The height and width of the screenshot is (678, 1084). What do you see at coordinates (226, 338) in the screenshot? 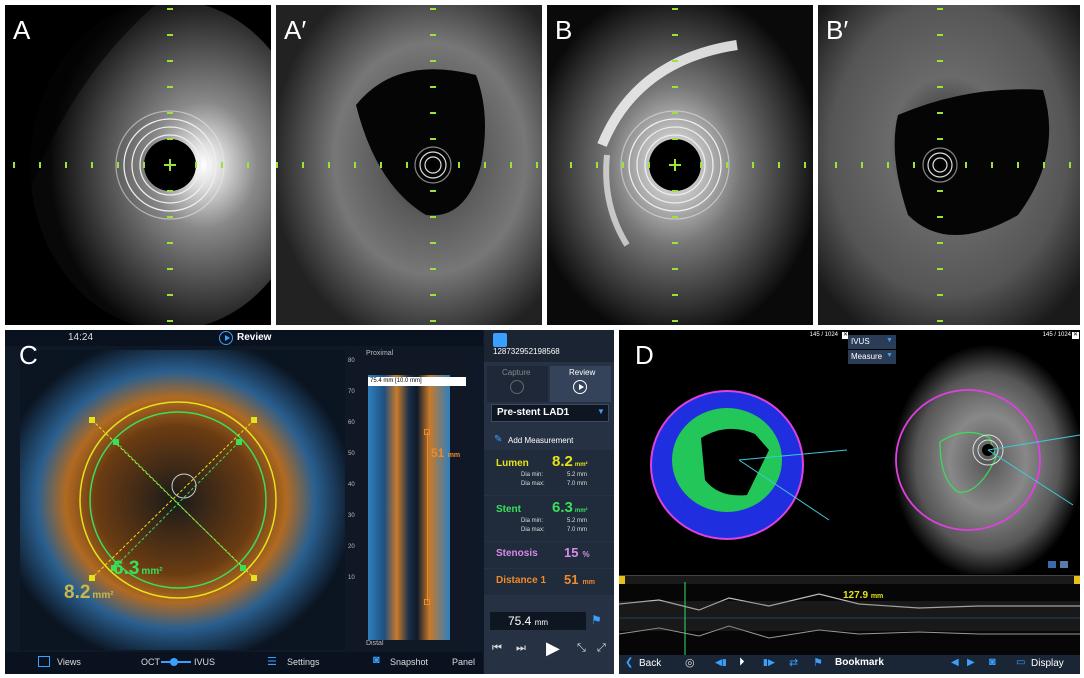
I see `review-play-icon` at bounding box center [226, 338].